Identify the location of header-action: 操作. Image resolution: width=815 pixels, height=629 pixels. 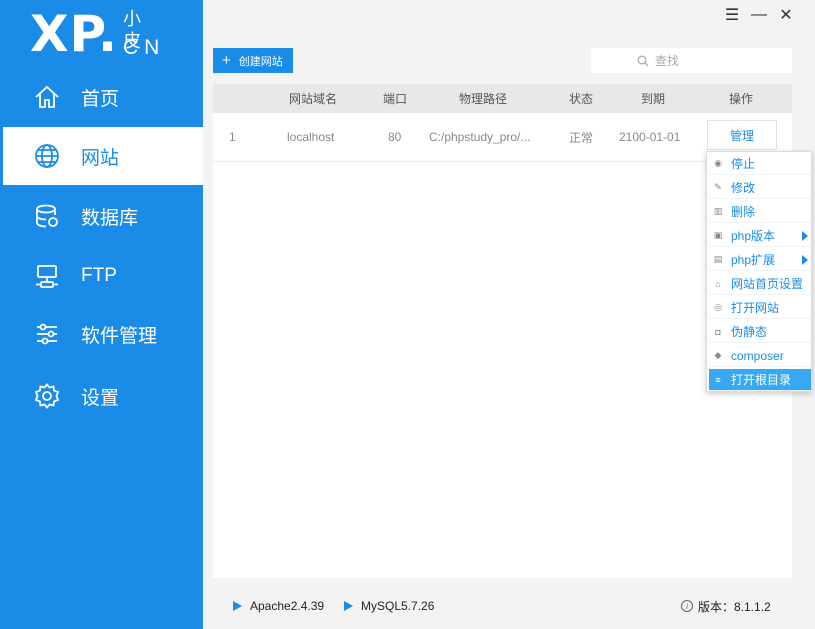
(741, 99).